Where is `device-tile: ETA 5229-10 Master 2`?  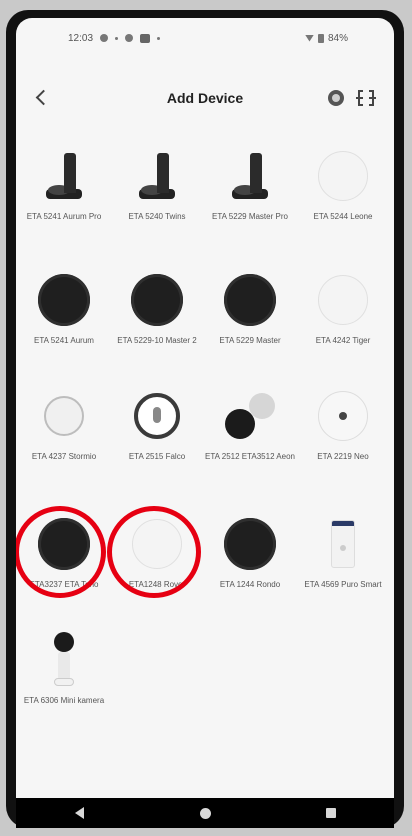
device-tile: ETA 5229-10 Master 2 is located at coordinates (157, 325).